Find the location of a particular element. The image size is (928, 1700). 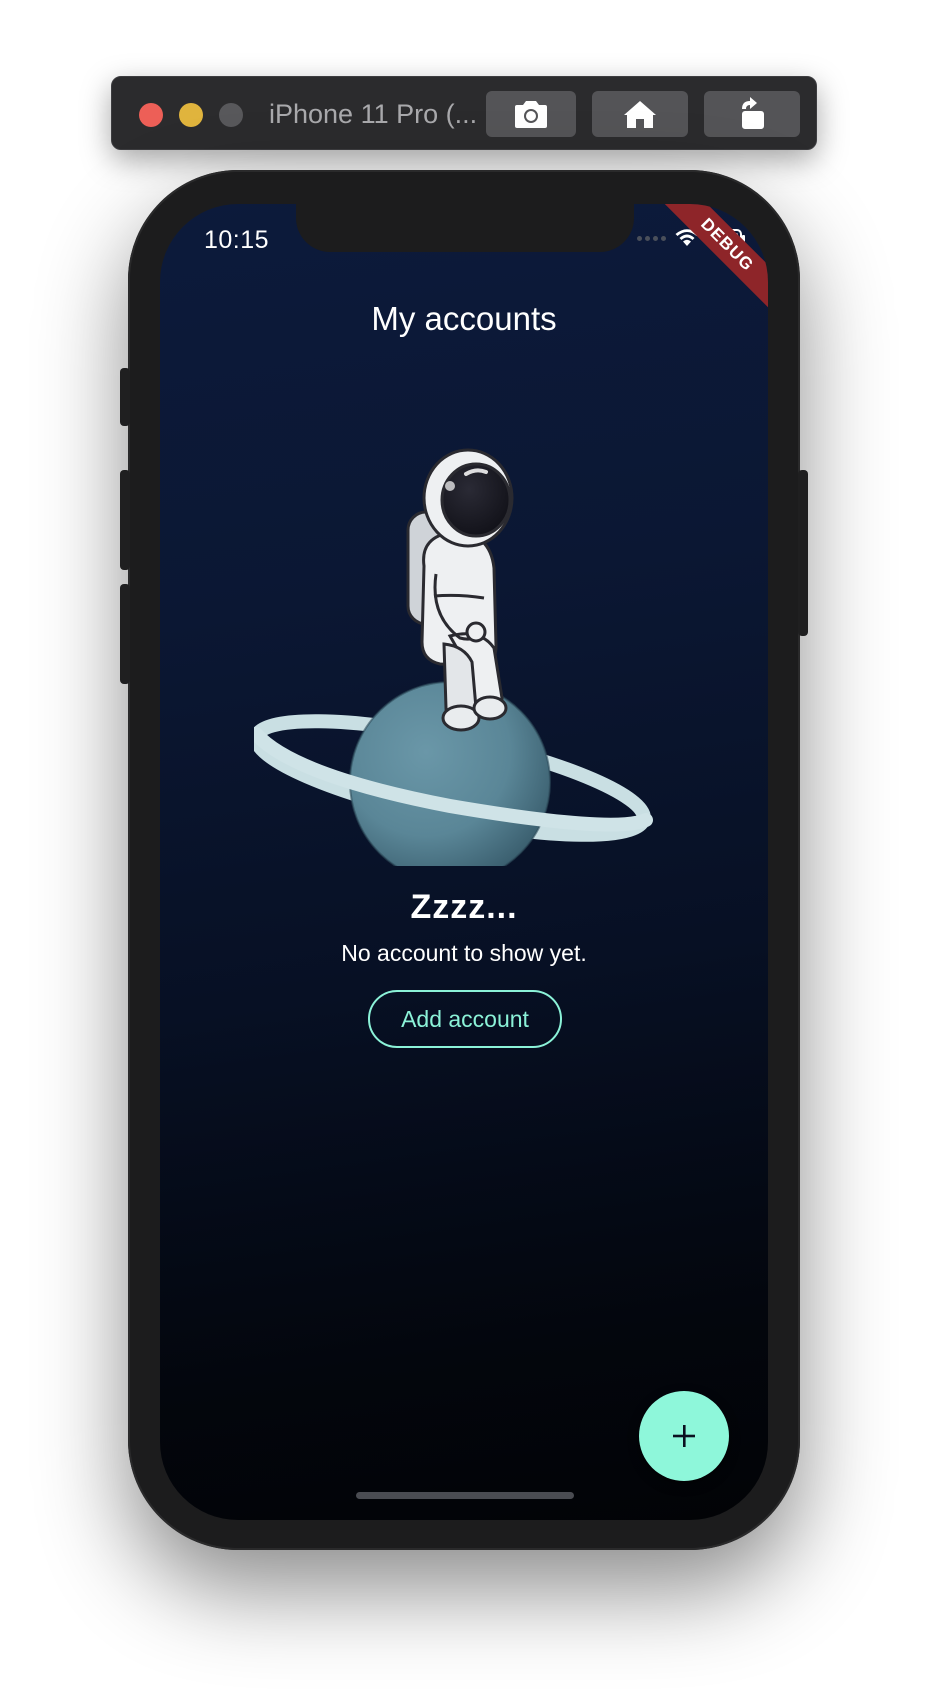

home-button is located at coordinates (640, 114).